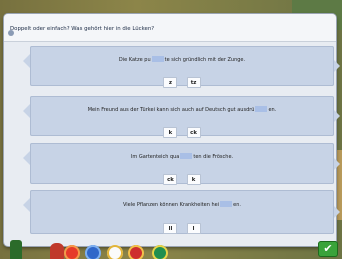 This screenshot has width=342, height=259. What do you see at coordinates (182, 128) in the screenshot?
I see `options-2: k ck` at bounding box center [182, 128].